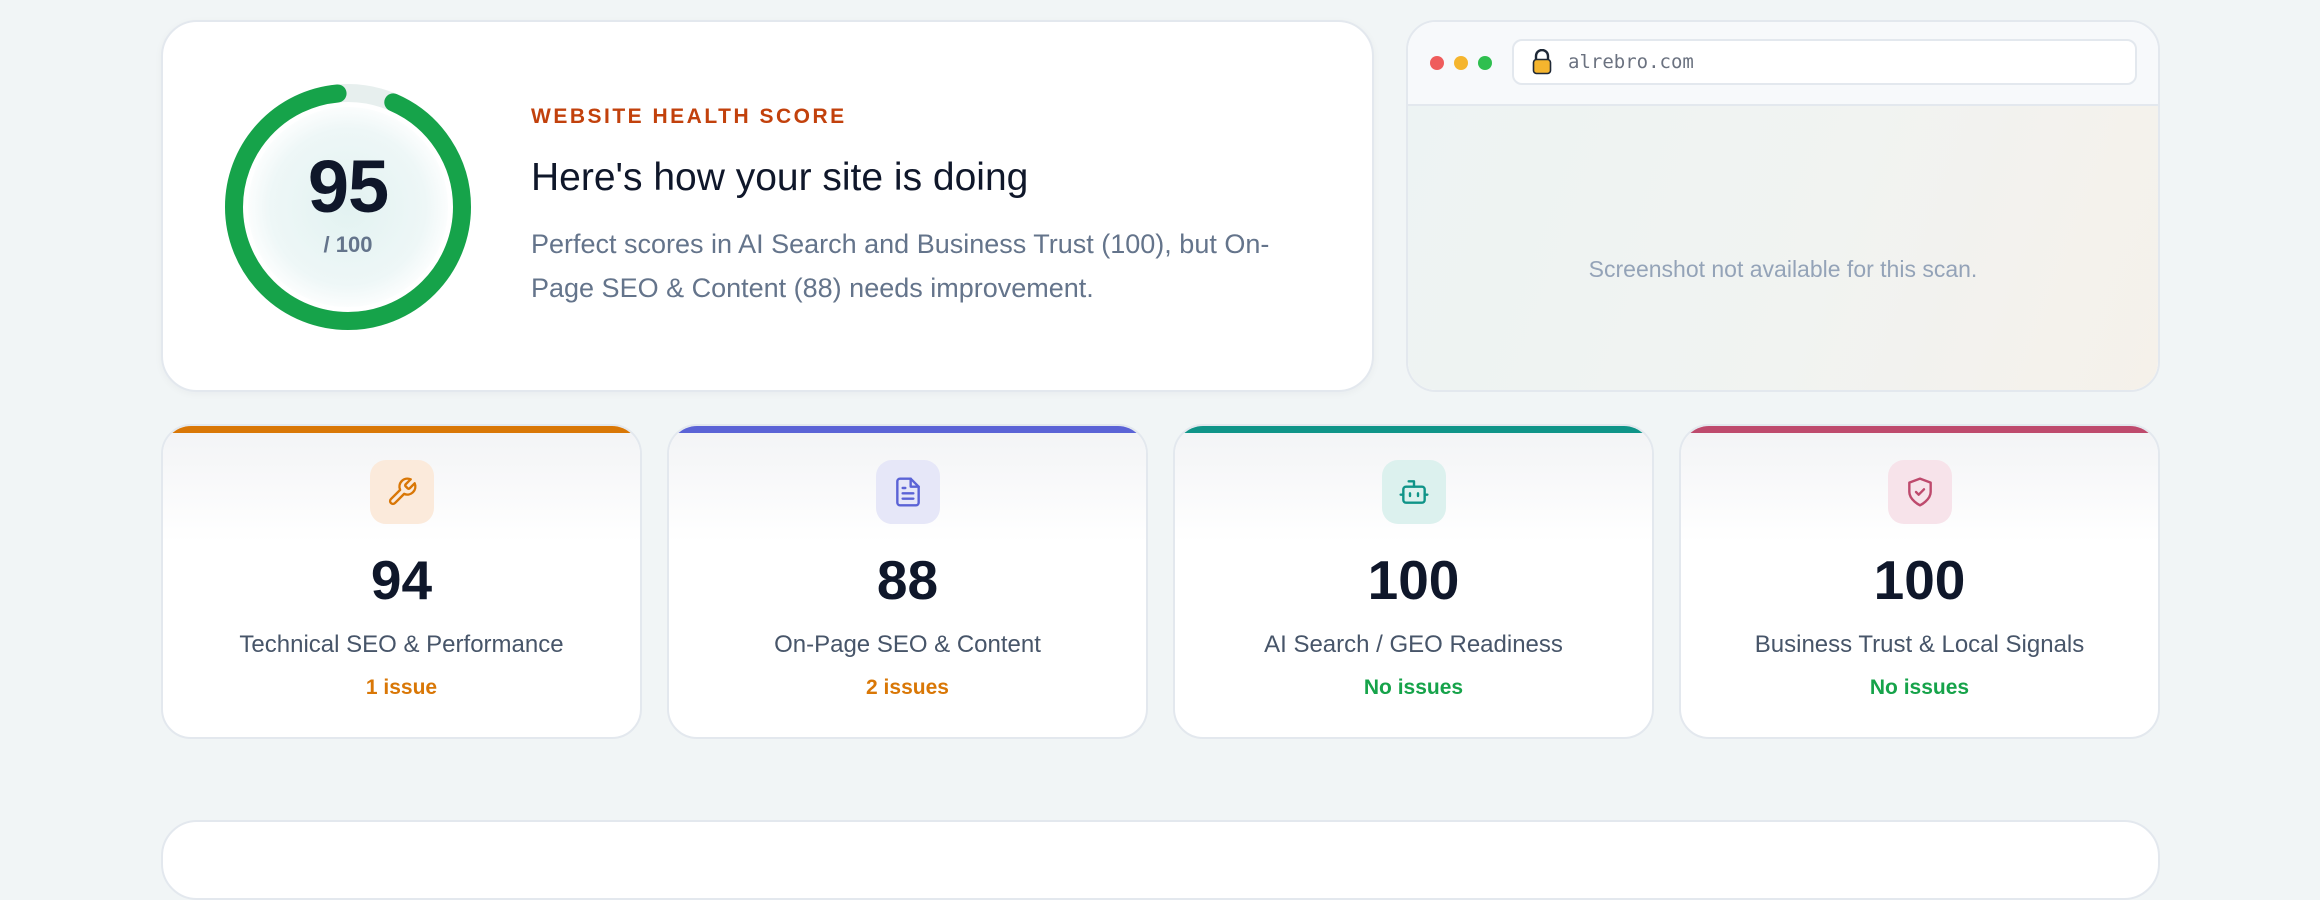 The image size is (2320, 900). Describe the element at coordinates (1160, 860) in the screenshot. I see `bottom-section-card` at that location.